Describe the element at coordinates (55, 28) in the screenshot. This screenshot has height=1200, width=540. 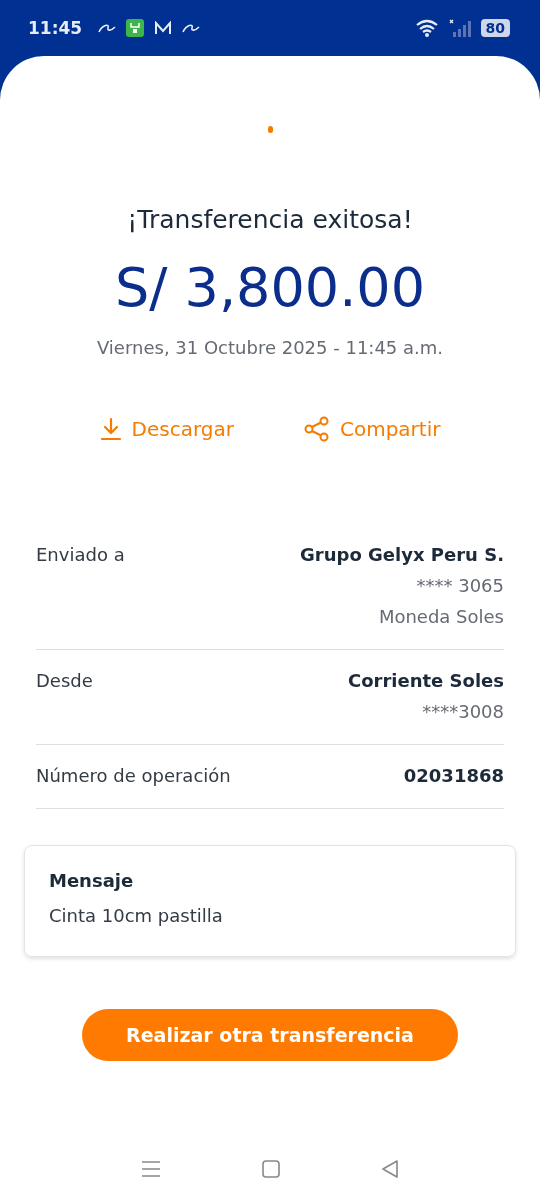
I see `clock-time: 11:45` at that location.